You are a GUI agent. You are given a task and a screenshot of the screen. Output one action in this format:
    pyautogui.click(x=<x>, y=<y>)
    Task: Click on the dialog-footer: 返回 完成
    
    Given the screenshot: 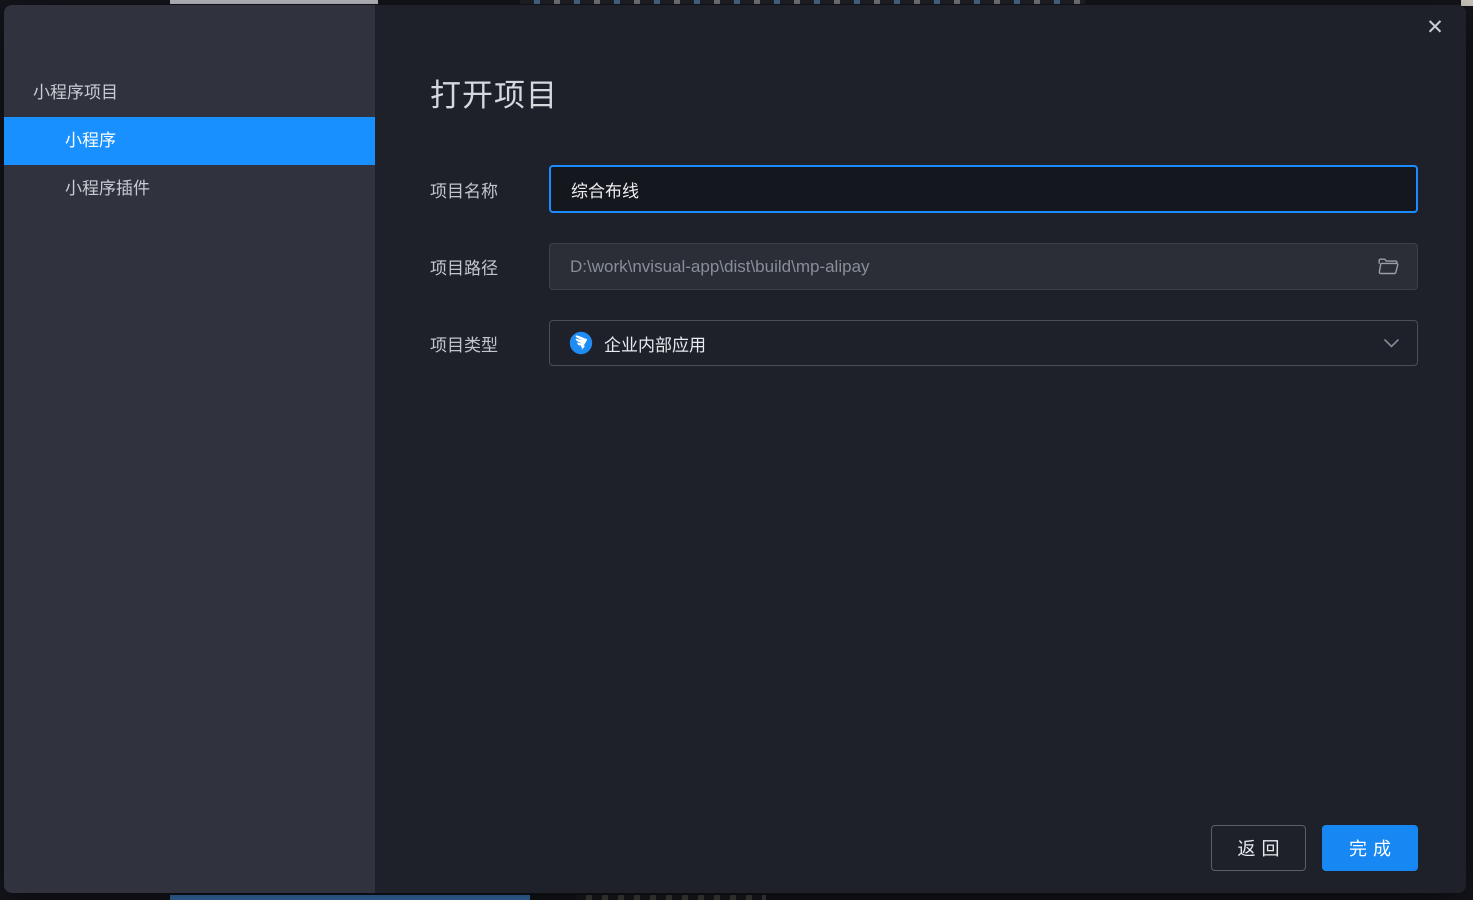 What is the action you would take?
    pyautogui.click(x=1314, y=848)
    